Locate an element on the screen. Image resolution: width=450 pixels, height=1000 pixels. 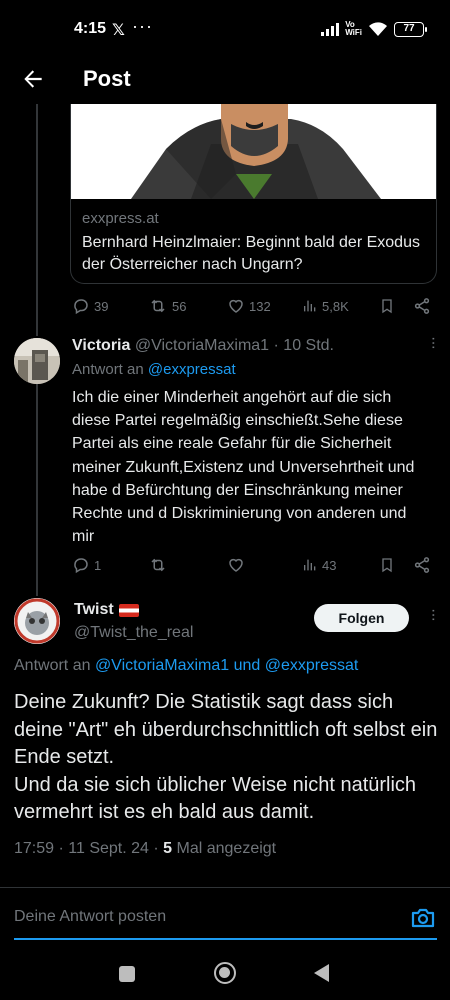
repost-button is located at coordinates (160, 565).